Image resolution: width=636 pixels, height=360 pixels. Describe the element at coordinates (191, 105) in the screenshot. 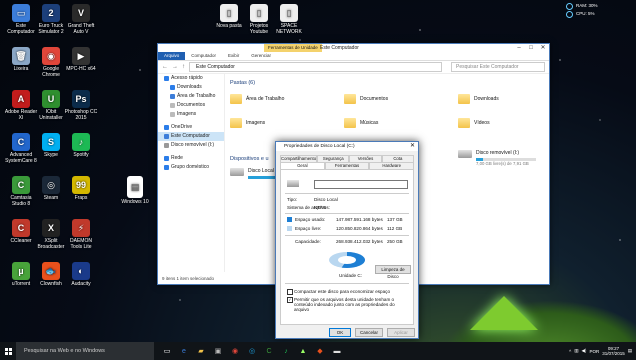

I see `sidebar-item: Documentos` at that location.